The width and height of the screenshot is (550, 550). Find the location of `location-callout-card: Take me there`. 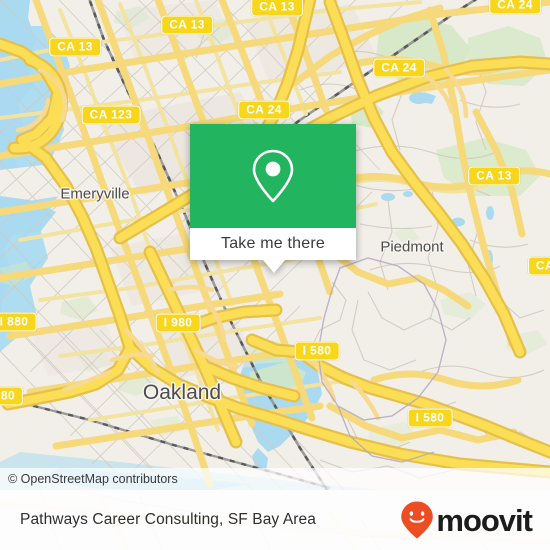

location-callout-card: Take me there is located at coordinates (273, 198).